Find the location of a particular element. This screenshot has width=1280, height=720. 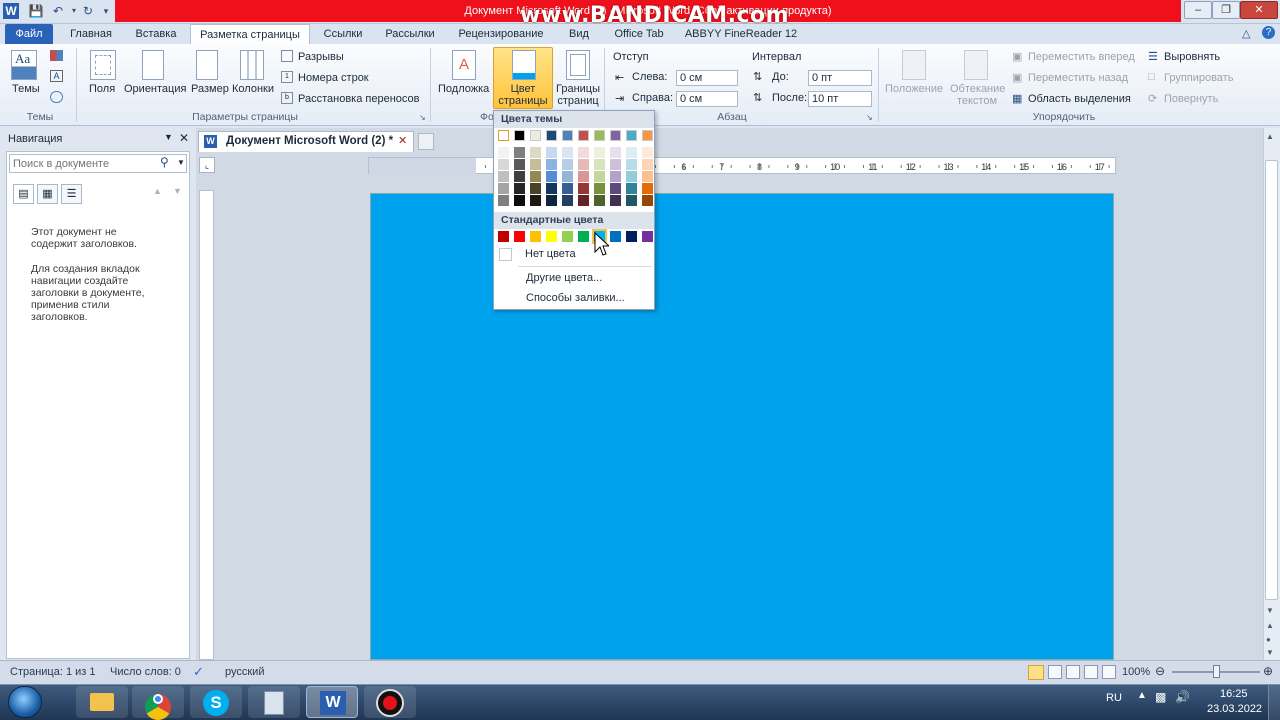

paragraph-launcher-icon: ↘ is located at coordinates (869, 117).